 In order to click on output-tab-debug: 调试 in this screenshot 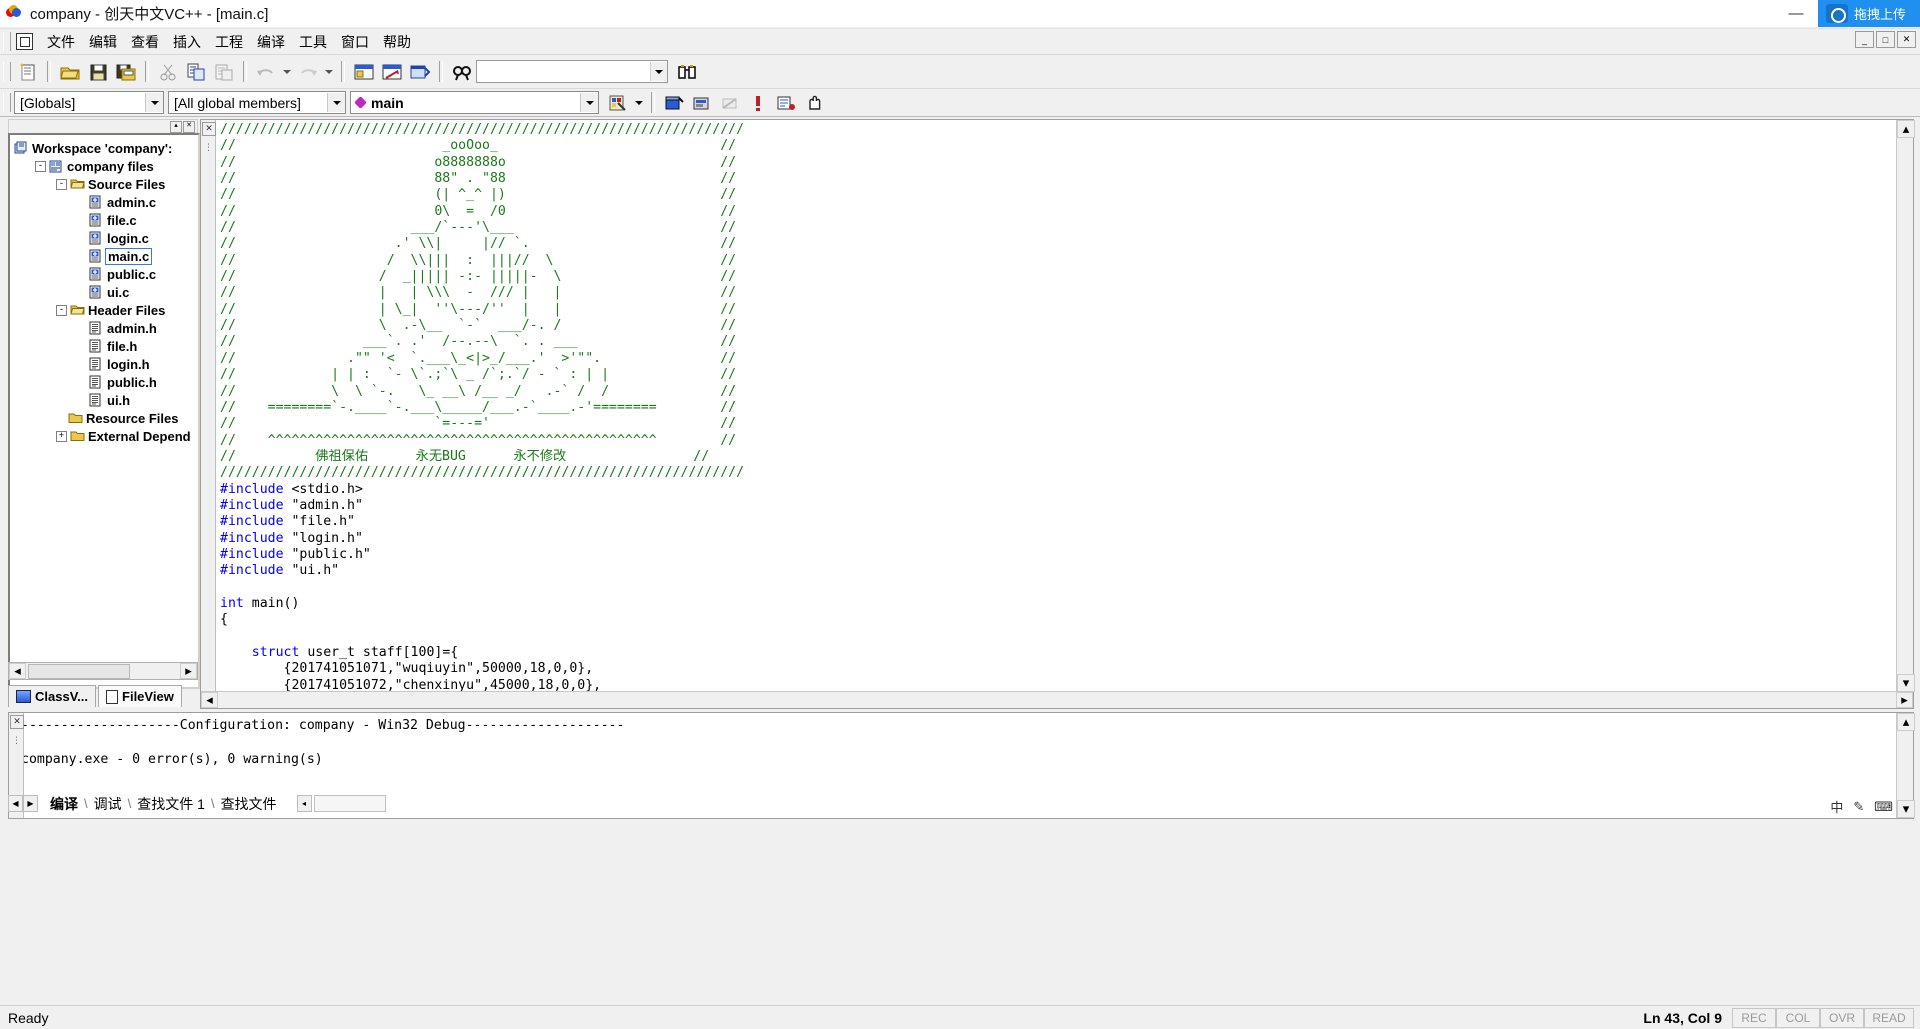, I will do `click(108, 804)`.